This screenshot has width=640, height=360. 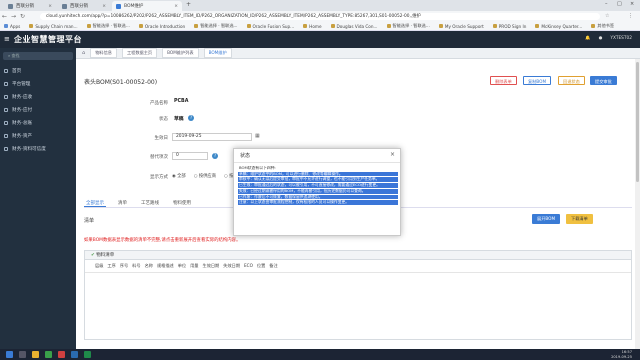 I want to click on column-header: ECO, so click(x=248, y=266).